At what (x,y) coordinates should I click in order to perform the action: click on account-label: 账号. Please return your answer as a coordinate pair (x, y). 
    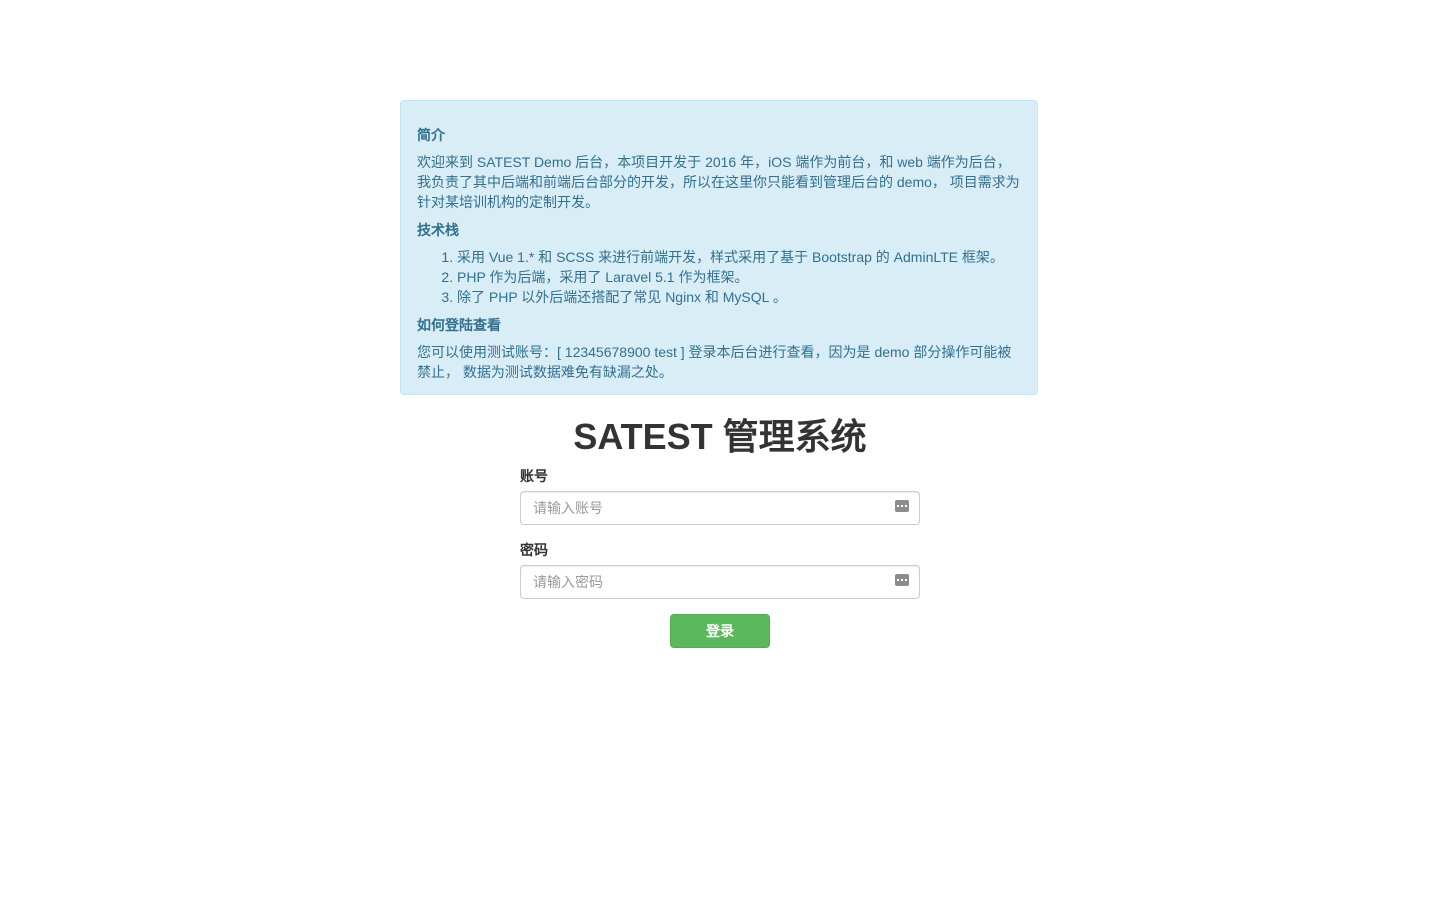
    Looking at the image, I should click on (534, 476).